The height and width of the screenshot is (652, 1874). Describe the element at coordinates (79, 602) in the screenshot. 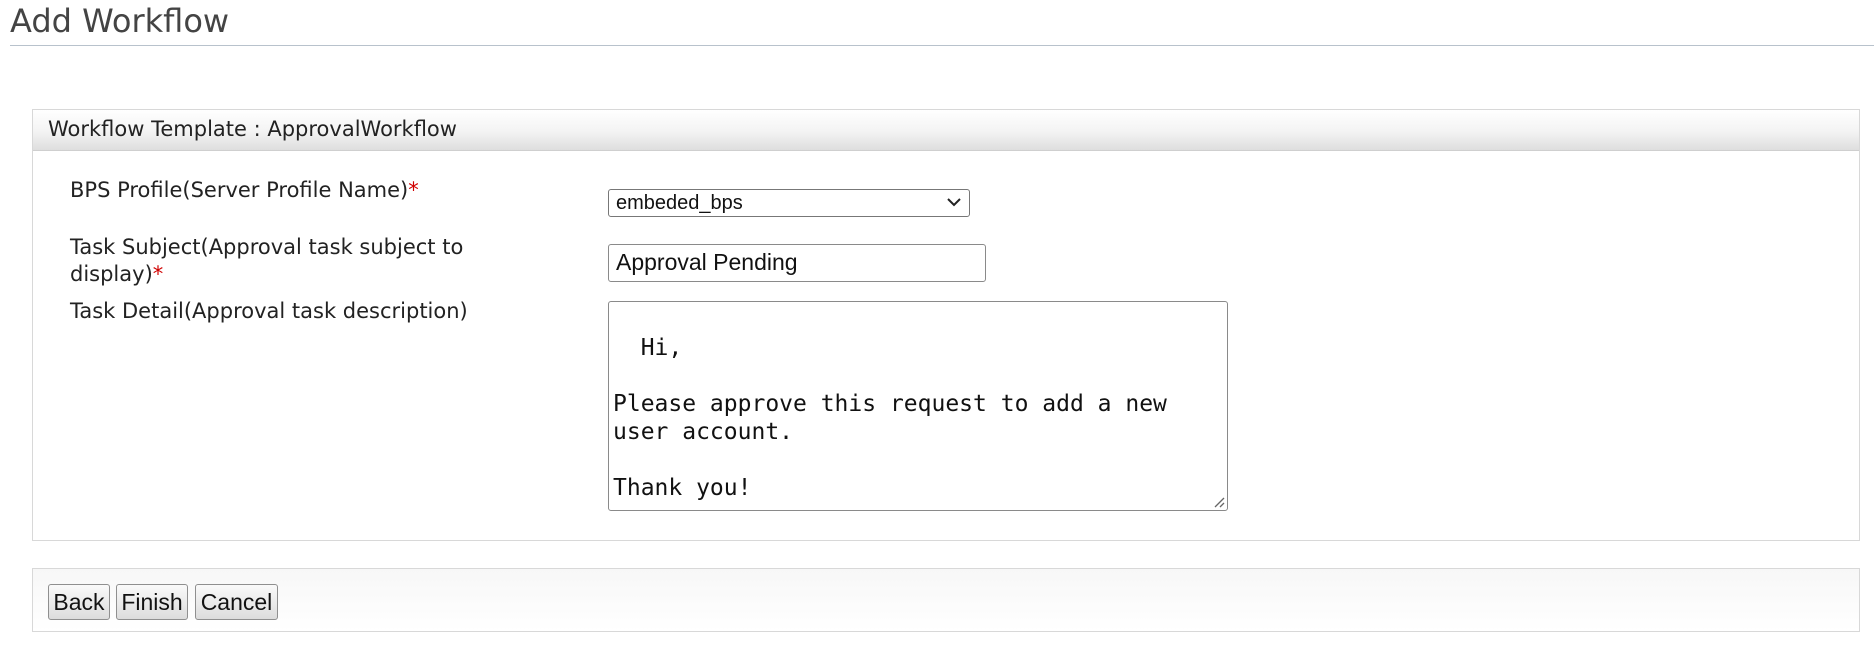

I see `back-button: Back` at that location.